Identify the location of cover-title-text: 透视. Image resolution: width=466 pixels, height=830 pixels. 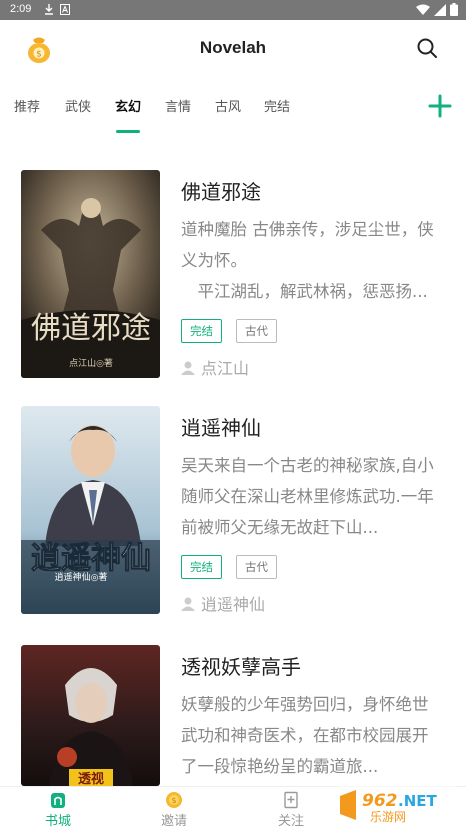
(91, 778).